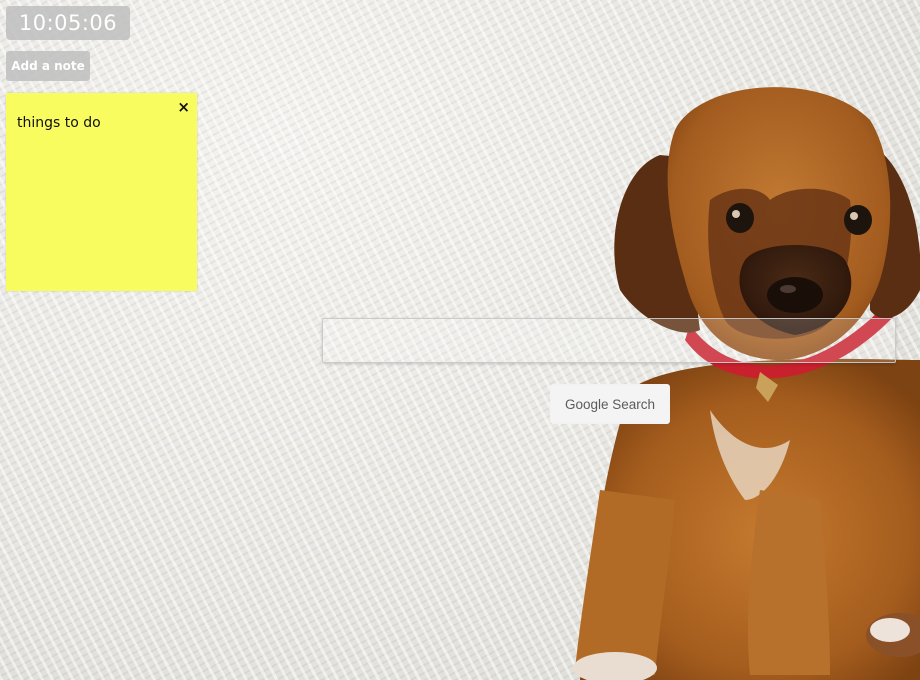 Image resolution: width=920 pixels, height=680 pixels. I want to click on add-note-button: Add a note +, so click(48, 77).